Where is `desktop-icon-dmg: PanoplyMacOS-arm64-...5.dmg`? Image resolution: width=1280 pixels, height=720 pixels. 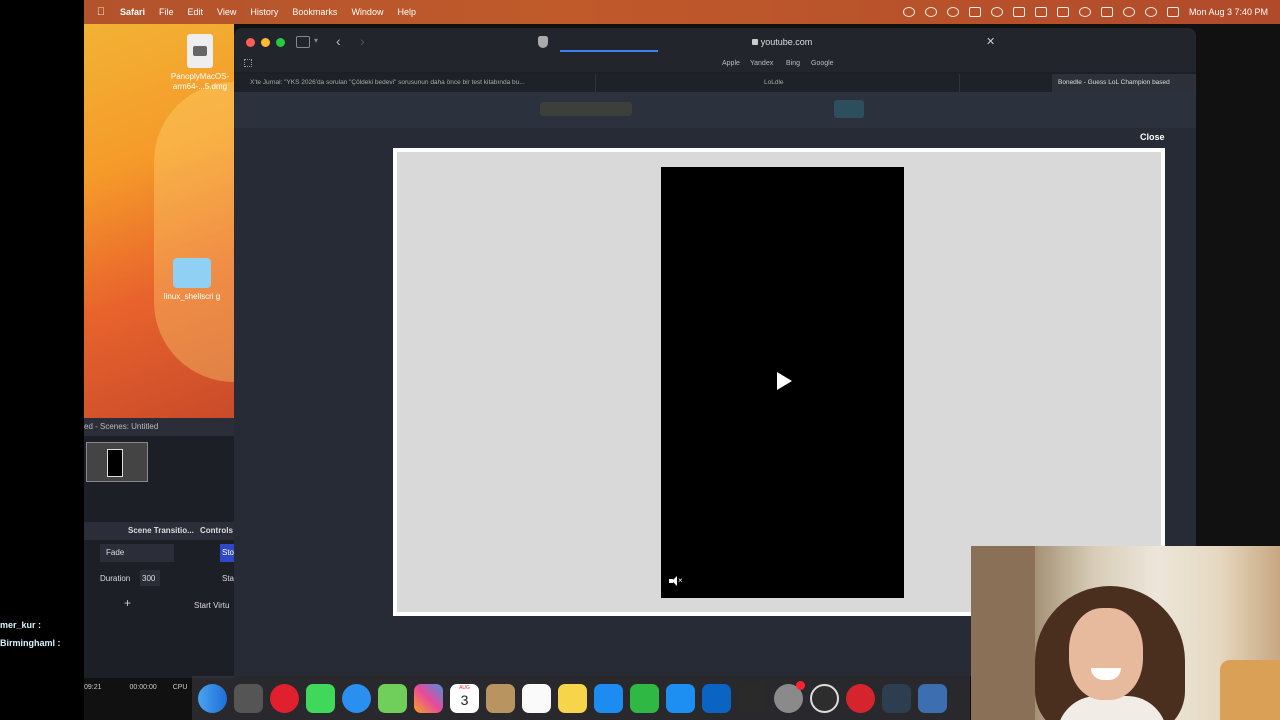
desktop-icon-dmg: PanoplyMacOS-arm64-...5.dmg is located at coordinates (200, 63).